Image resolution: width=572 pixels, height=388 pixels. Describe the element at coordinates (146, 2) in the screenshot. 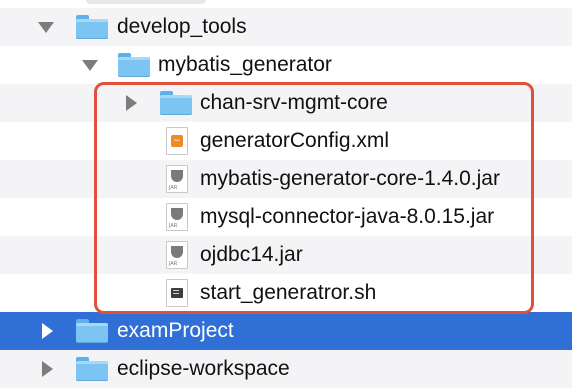

I see `cut-off-row` at that location.